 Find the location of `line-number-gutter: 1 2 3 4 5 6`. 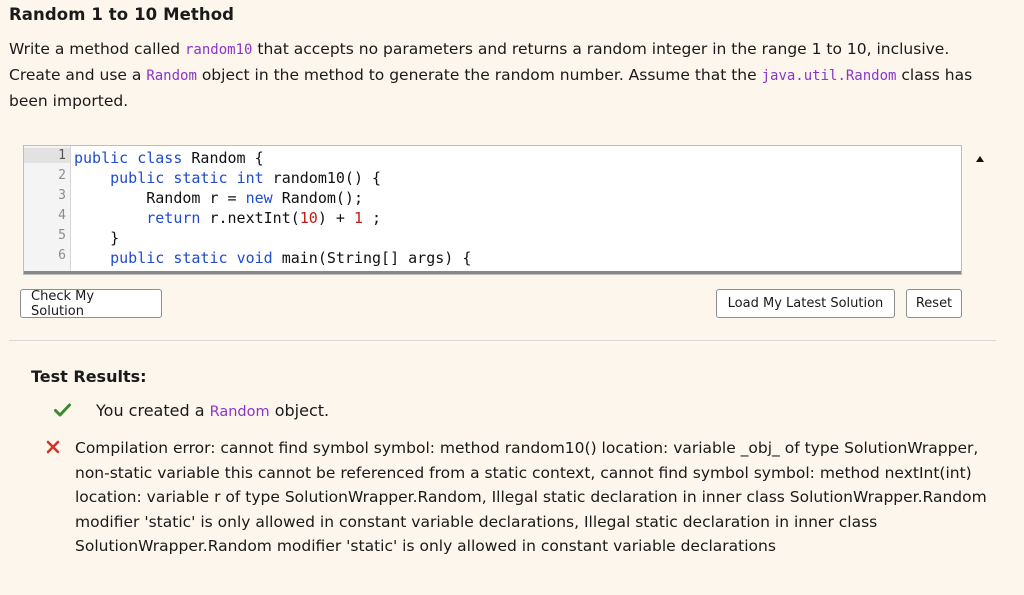

line-number-gutter: 1 2 3 4 5 6 is located at coordinates (47, 210).